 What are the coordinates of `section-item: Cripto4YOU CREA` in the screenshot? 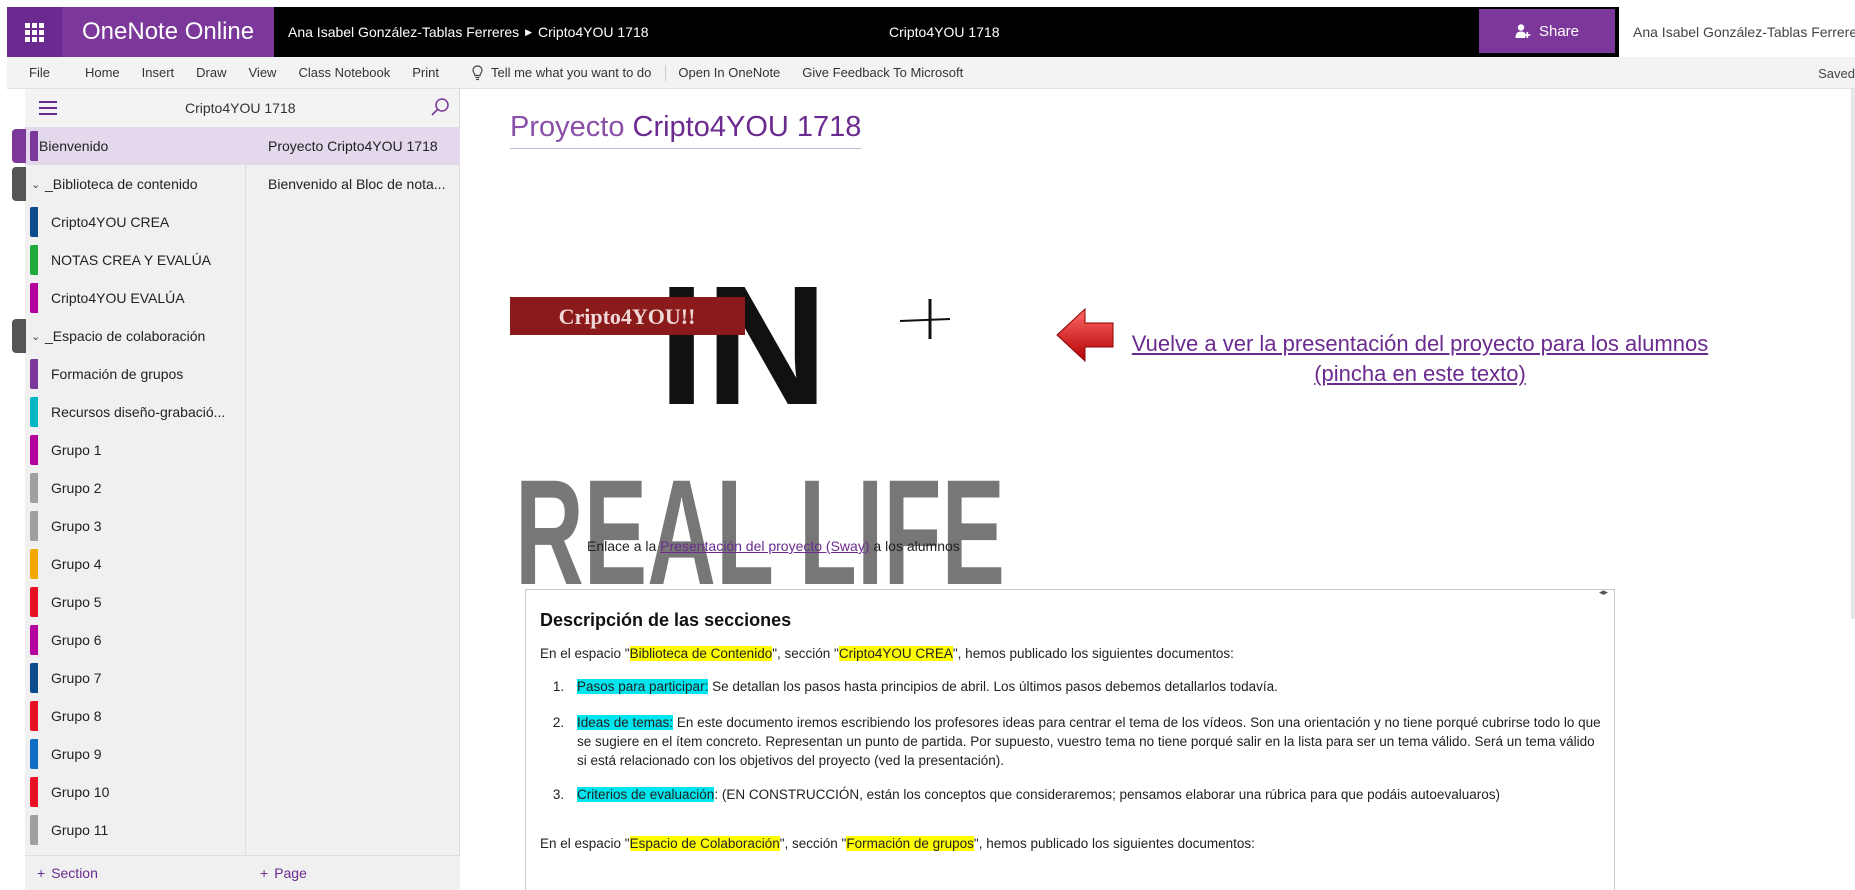 It's located at (135, 222).